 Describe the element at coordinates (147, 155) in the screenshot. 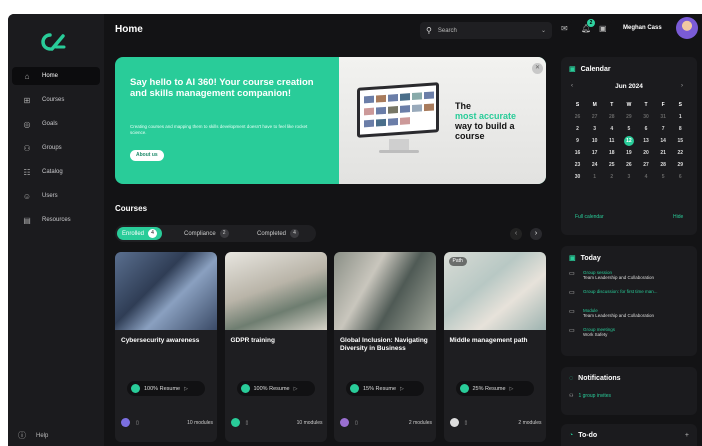

I see `about-us-button: About us` at that location.